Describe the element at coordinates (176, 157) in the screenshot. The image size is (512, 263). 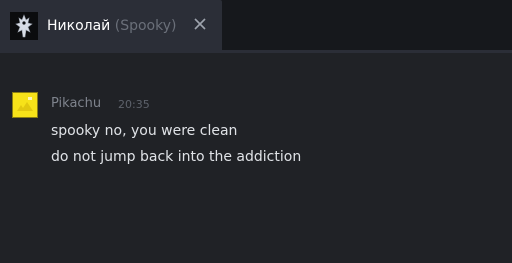
I see `message-line: do not jump back into the addiction` at that location.